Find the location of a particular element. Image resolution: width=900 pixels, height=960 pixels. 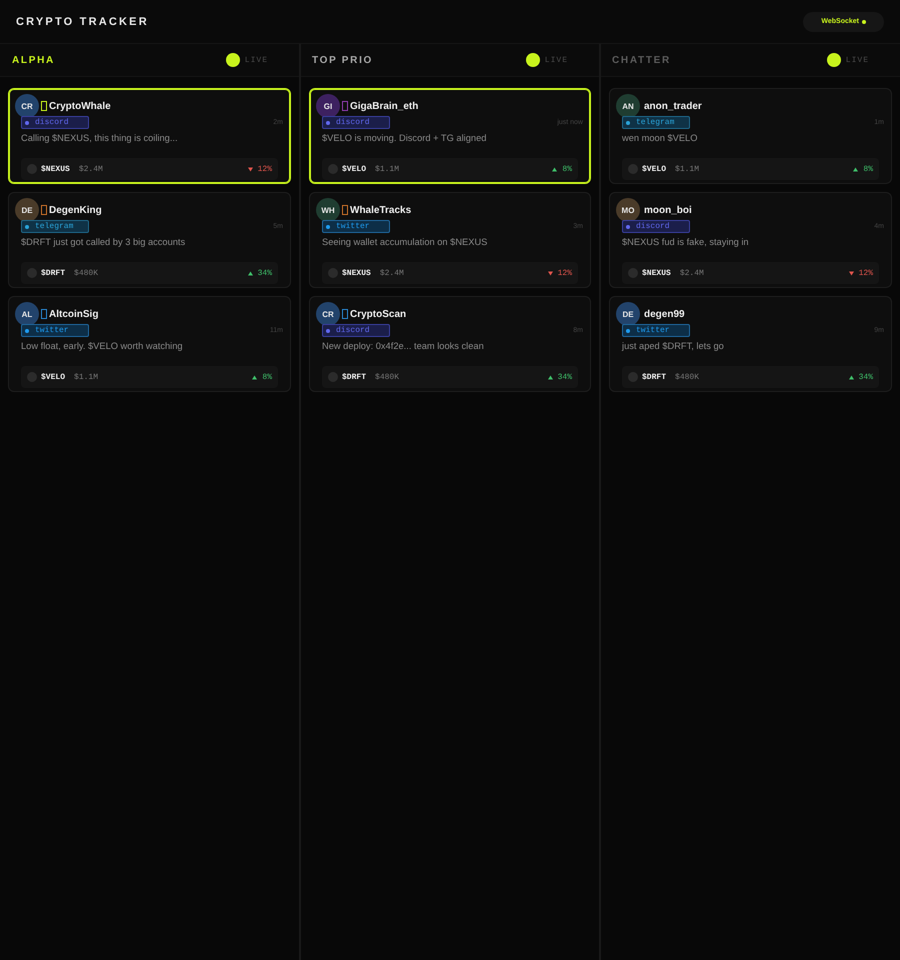

avatar: AL is located at coordinates (27, 314).